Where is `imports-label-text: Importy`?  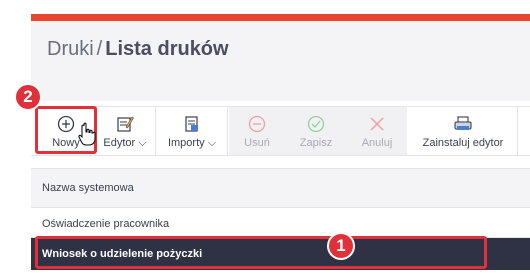
imports-label-text: Importy is located at coordinates (186, 142).